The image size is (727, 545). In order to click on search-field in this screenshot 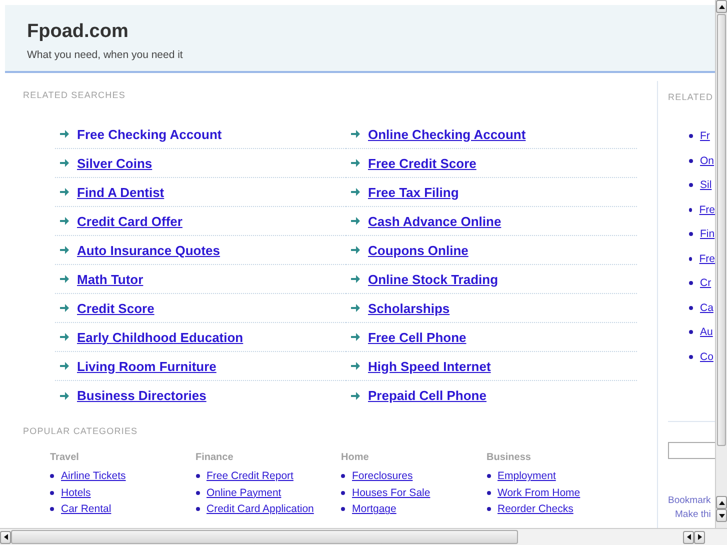, I will do `click(691, 450)`.